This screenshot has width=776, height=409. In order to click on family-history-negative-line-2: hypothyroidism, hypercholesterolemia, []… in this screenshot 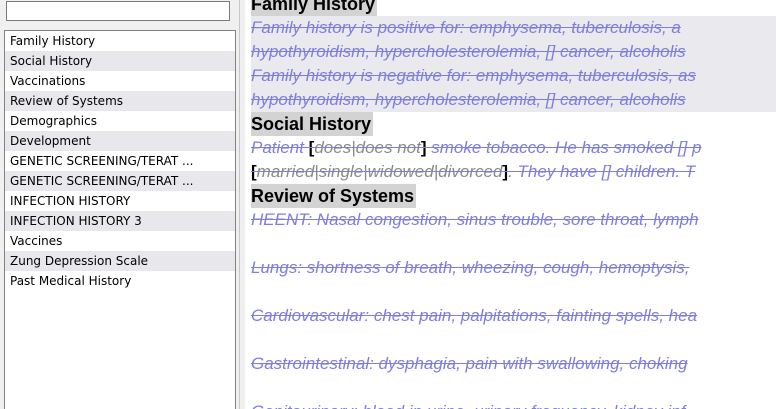, I will do `click(513, 100)`.